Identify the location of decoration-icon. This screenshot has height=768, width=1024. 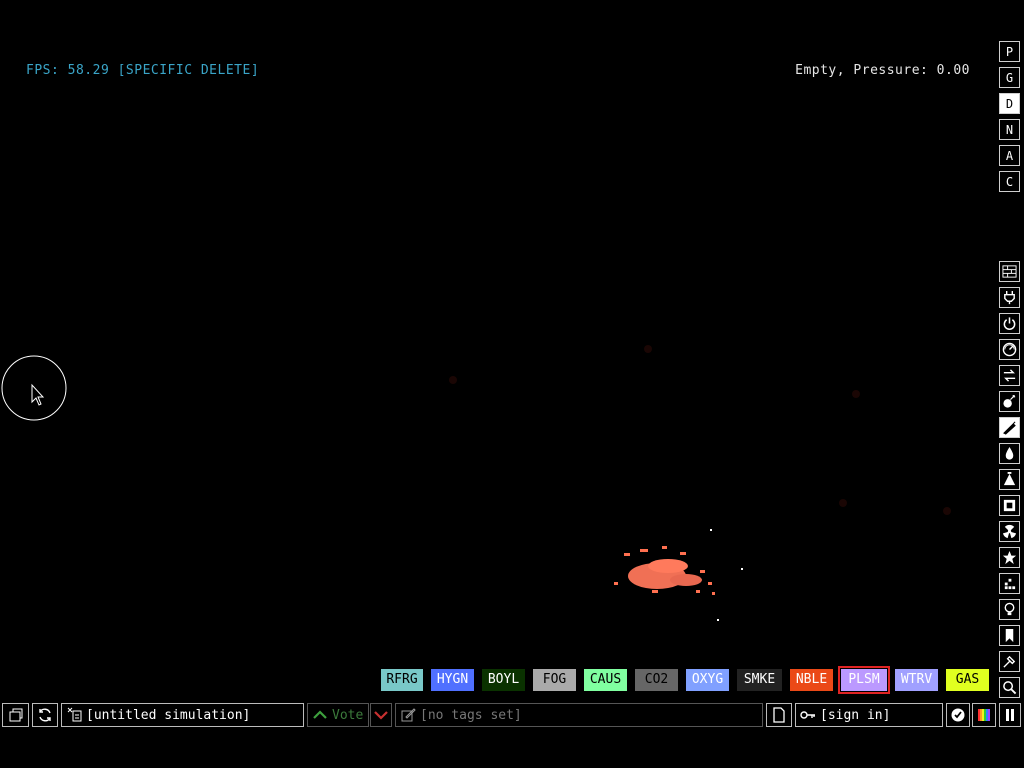
(1009, 661).